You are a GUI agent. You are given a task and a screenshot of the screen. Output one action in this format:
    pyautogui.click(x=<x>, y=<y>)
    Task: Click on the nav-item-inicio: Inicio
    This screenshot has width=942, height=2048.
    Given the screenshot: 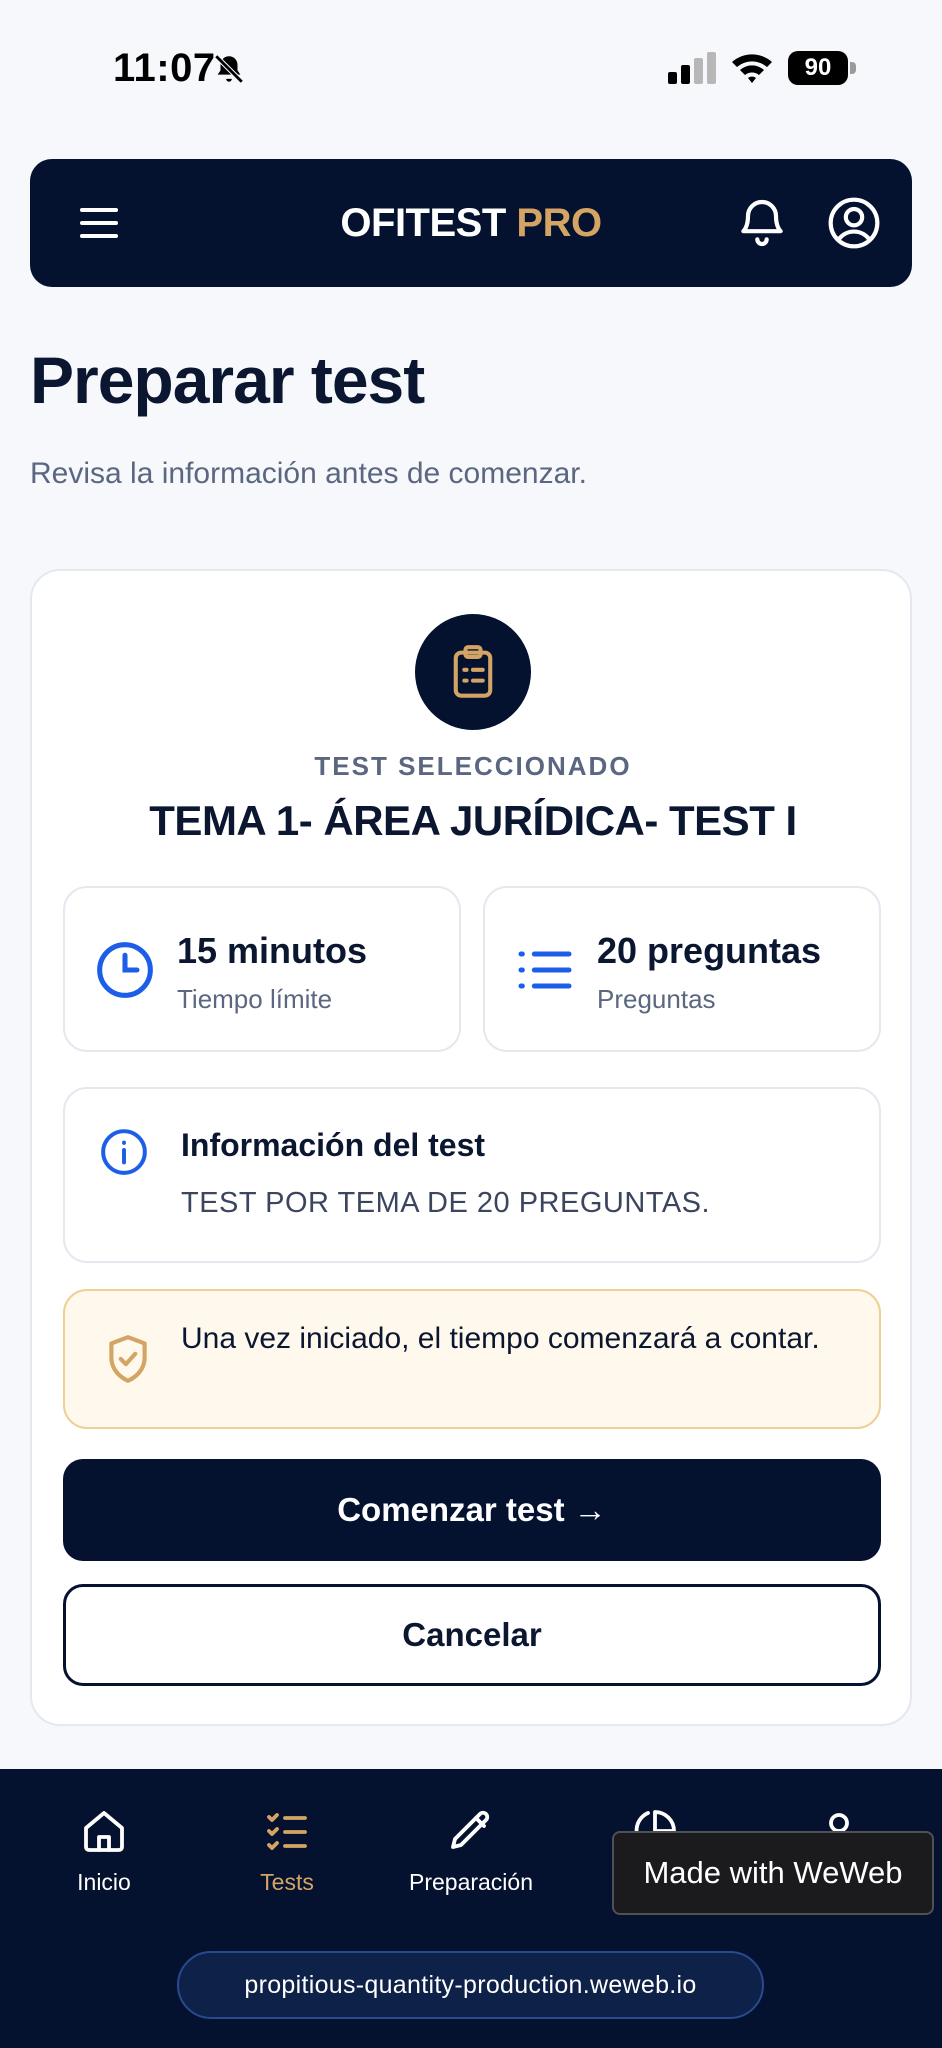 What is the action you would take?
    pyautogui.click(x=104, y=1851)
    